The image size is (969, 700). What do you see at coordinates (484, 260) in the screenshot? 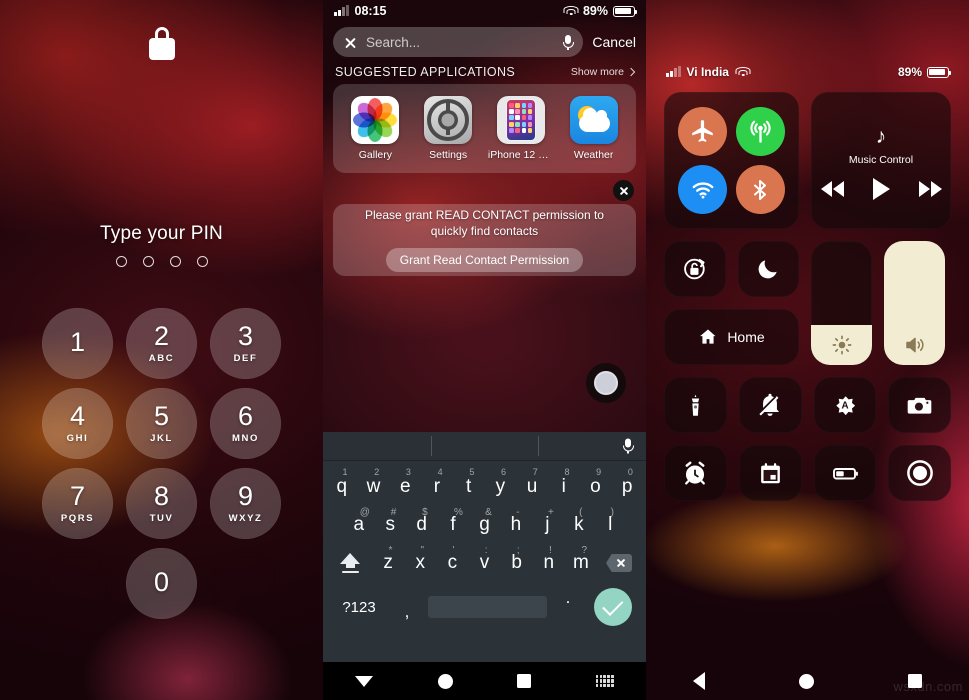
I see `grant-read-contact-permission-button: Grant Read Contact Permission` at bounding box center [484, 260].